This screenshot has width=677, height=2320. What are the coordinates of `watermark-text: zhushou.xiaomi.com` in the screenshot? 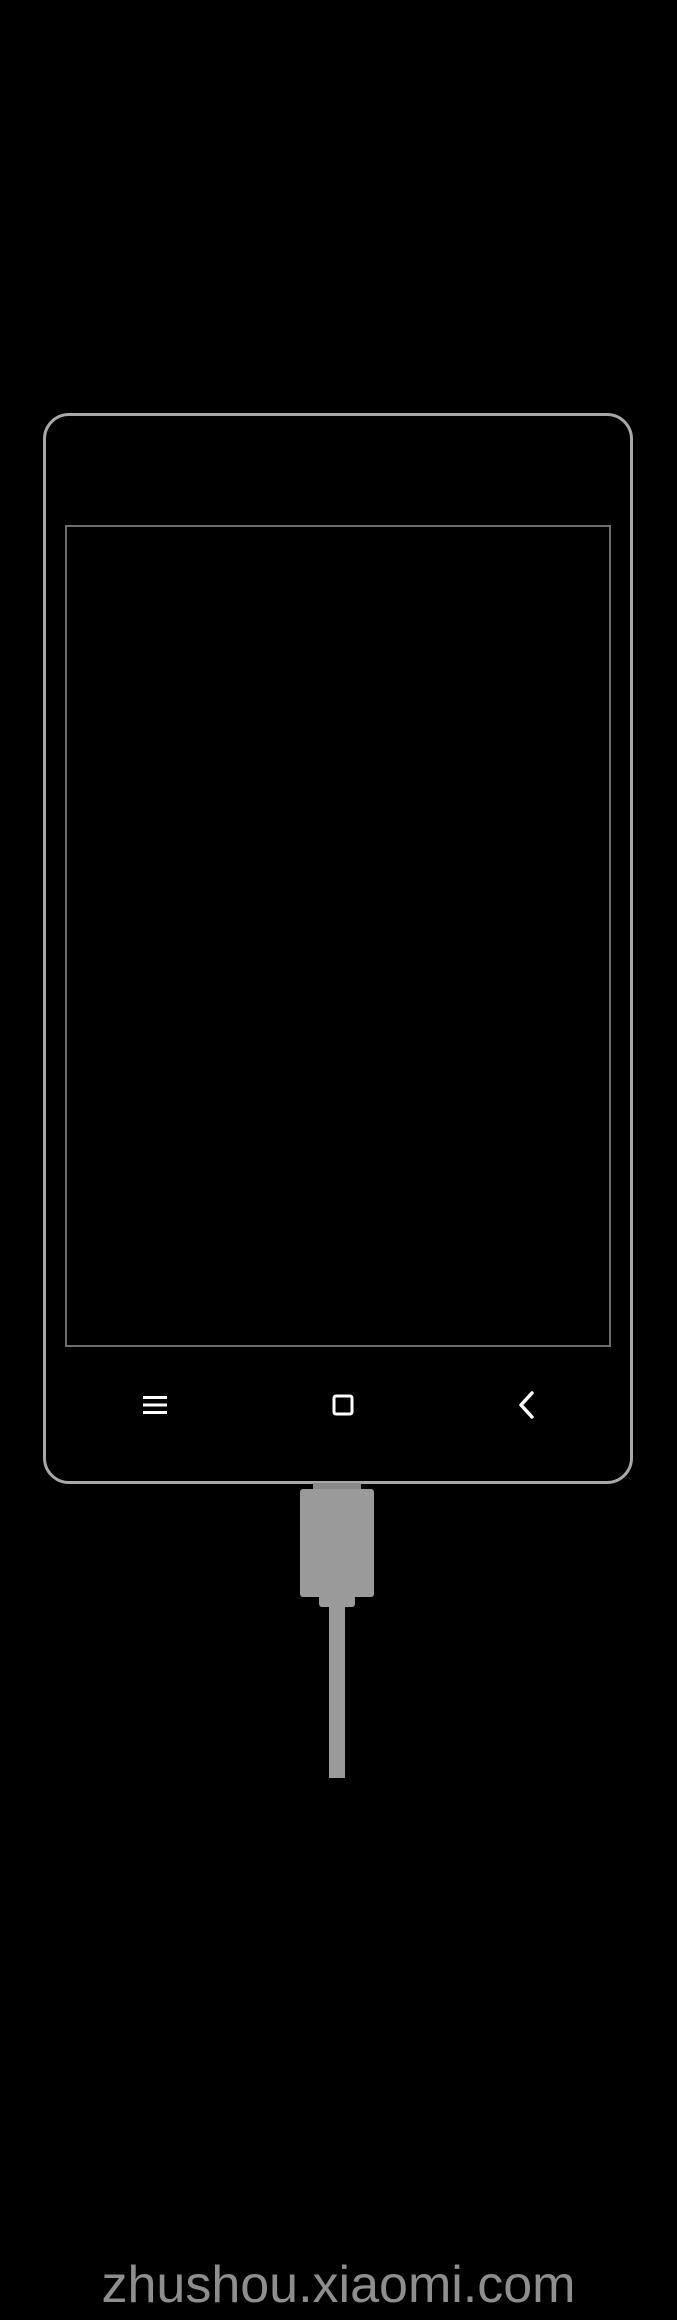 It's located at (338, 2285).